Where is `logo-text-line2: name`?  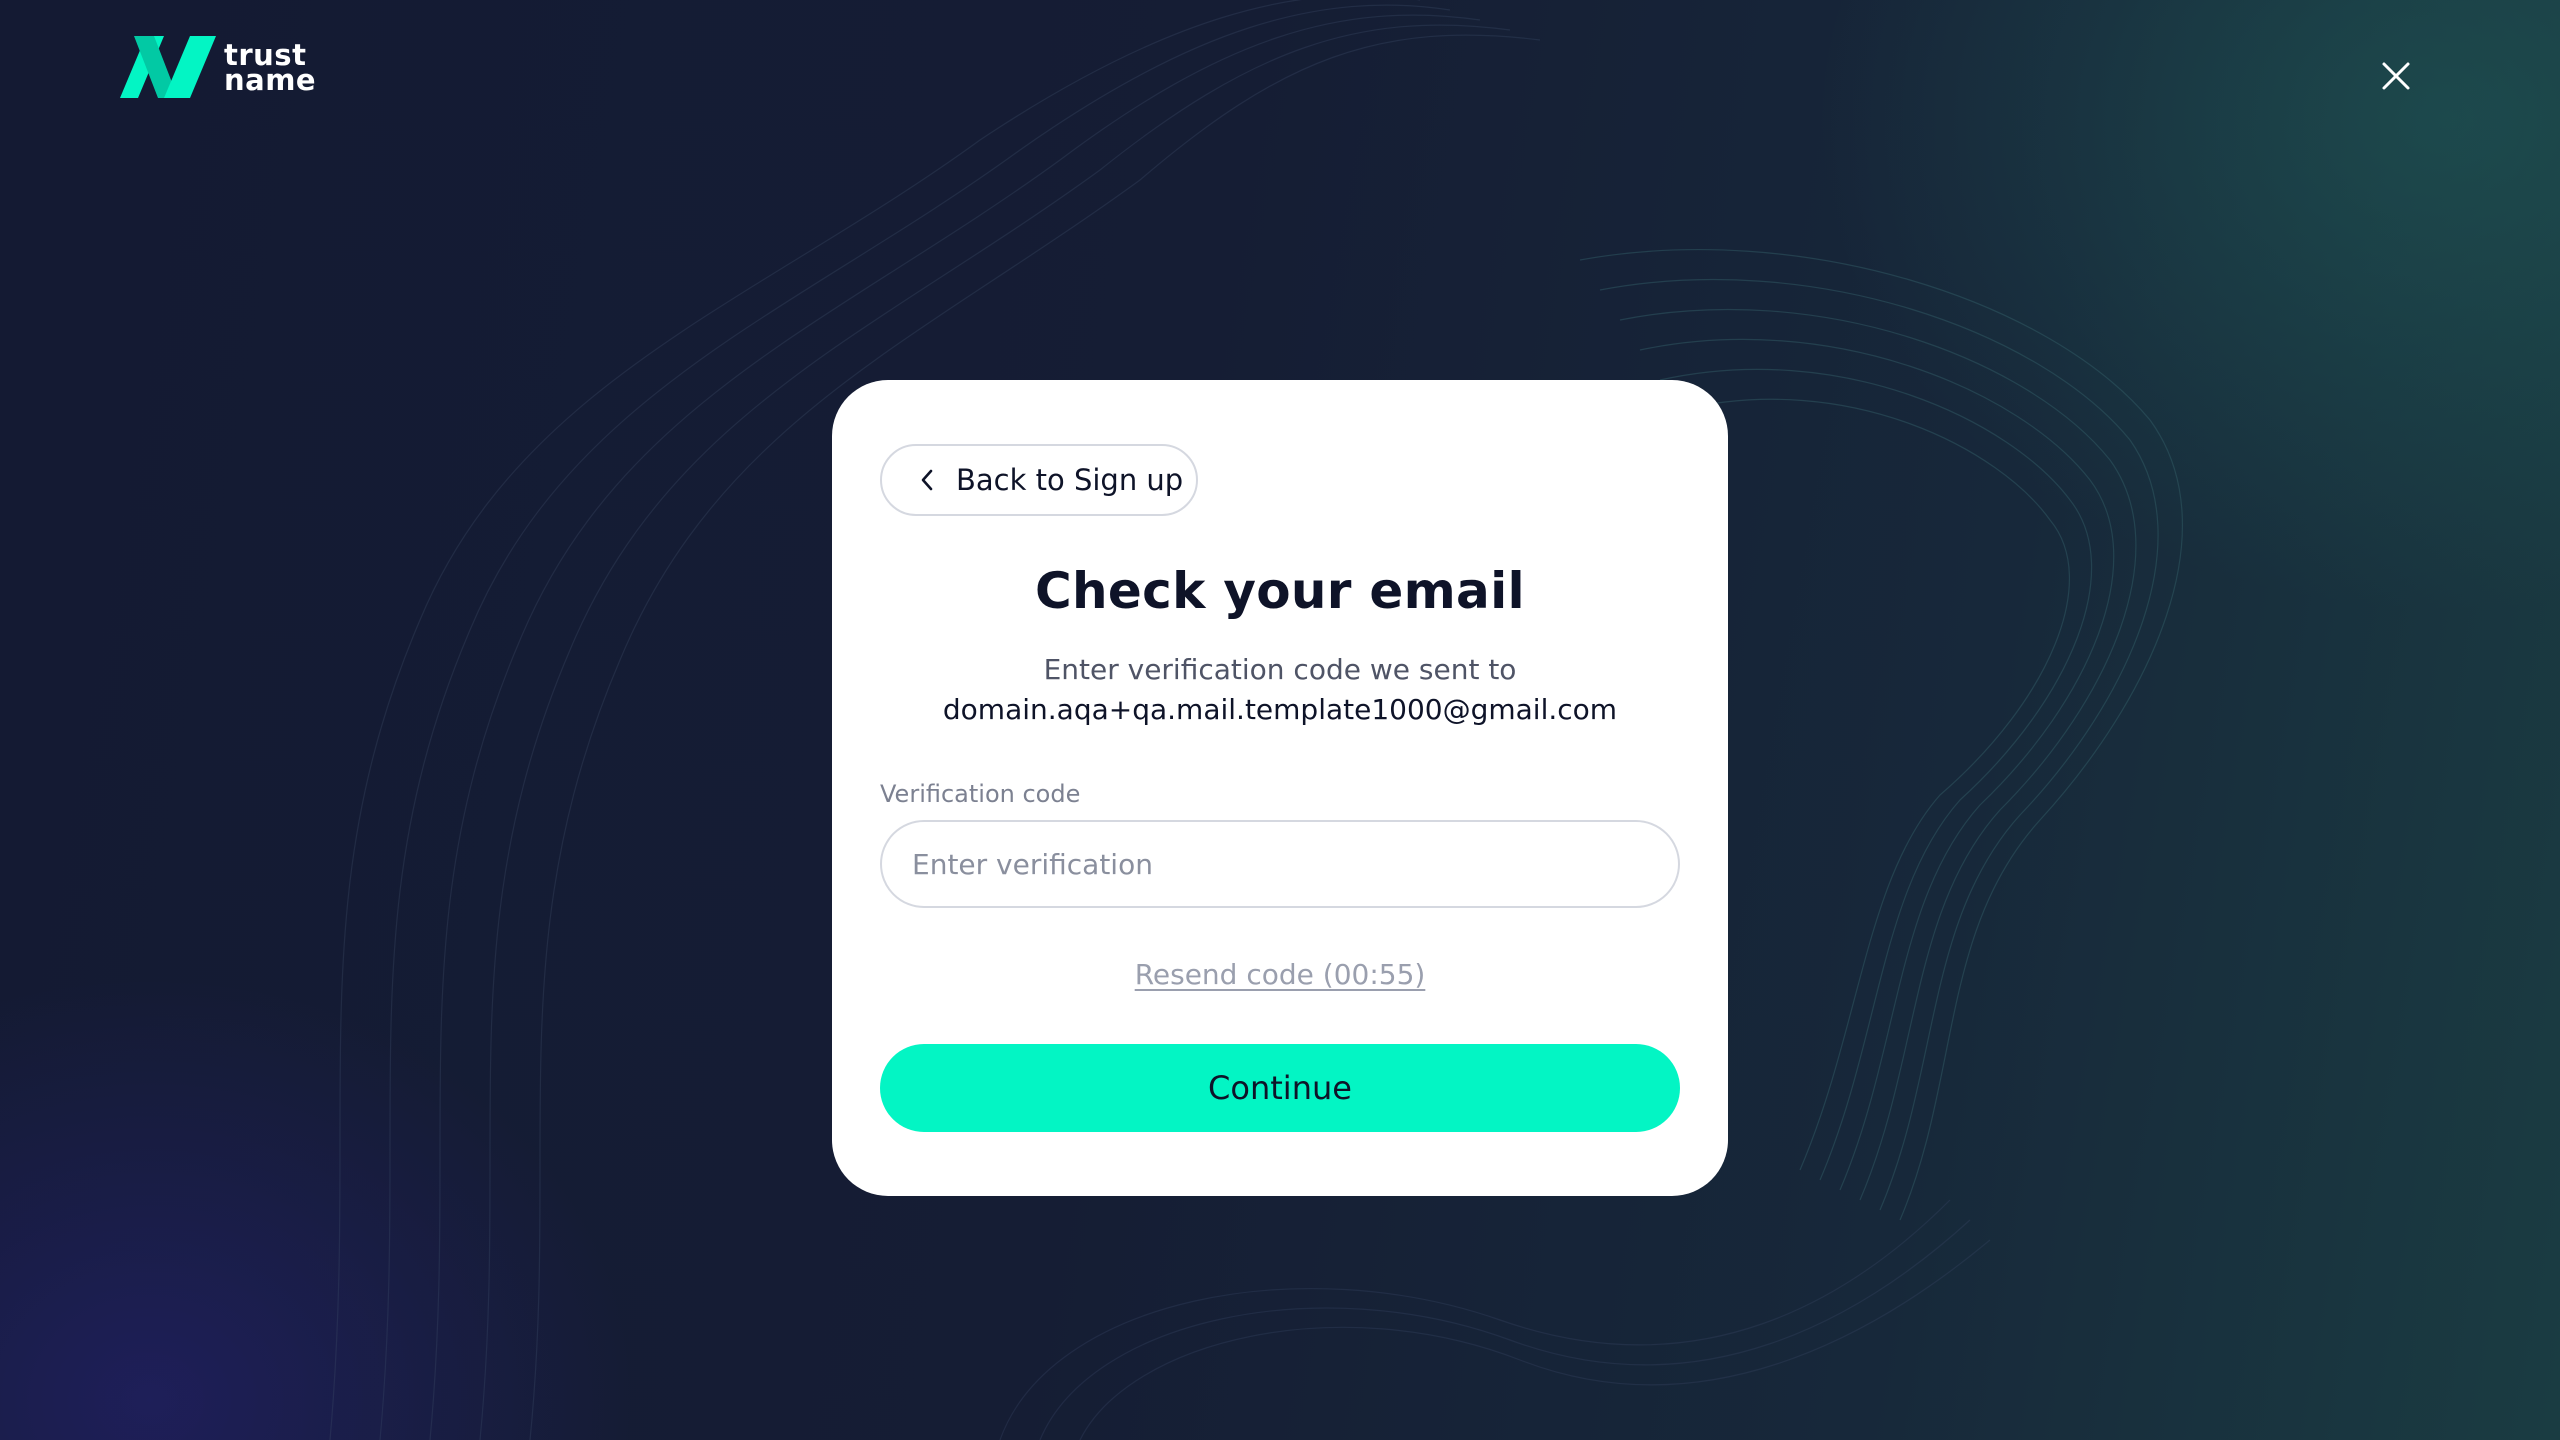
logo-text-line2: name is located at coordinates (270, 80).